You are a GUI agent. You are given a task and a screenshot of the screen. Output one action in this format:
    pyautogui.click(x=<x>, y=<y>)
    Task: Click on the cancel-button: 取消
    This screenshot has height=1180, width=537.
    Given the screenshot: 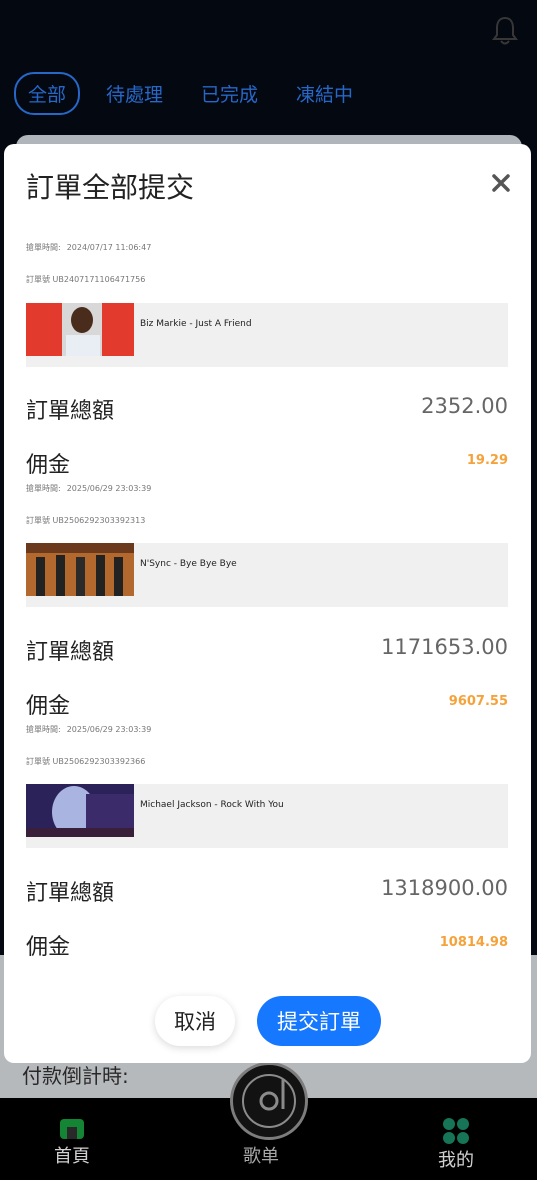 What is the action you would take?
    pyautogui.click(x=195, y=1021)
    